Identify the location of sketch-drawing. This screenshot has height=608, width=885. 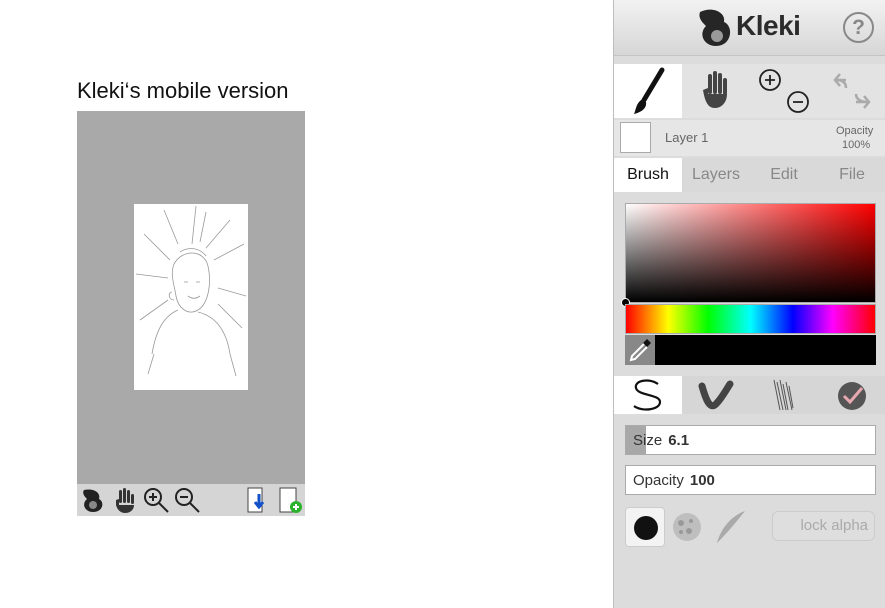
(191, 291).